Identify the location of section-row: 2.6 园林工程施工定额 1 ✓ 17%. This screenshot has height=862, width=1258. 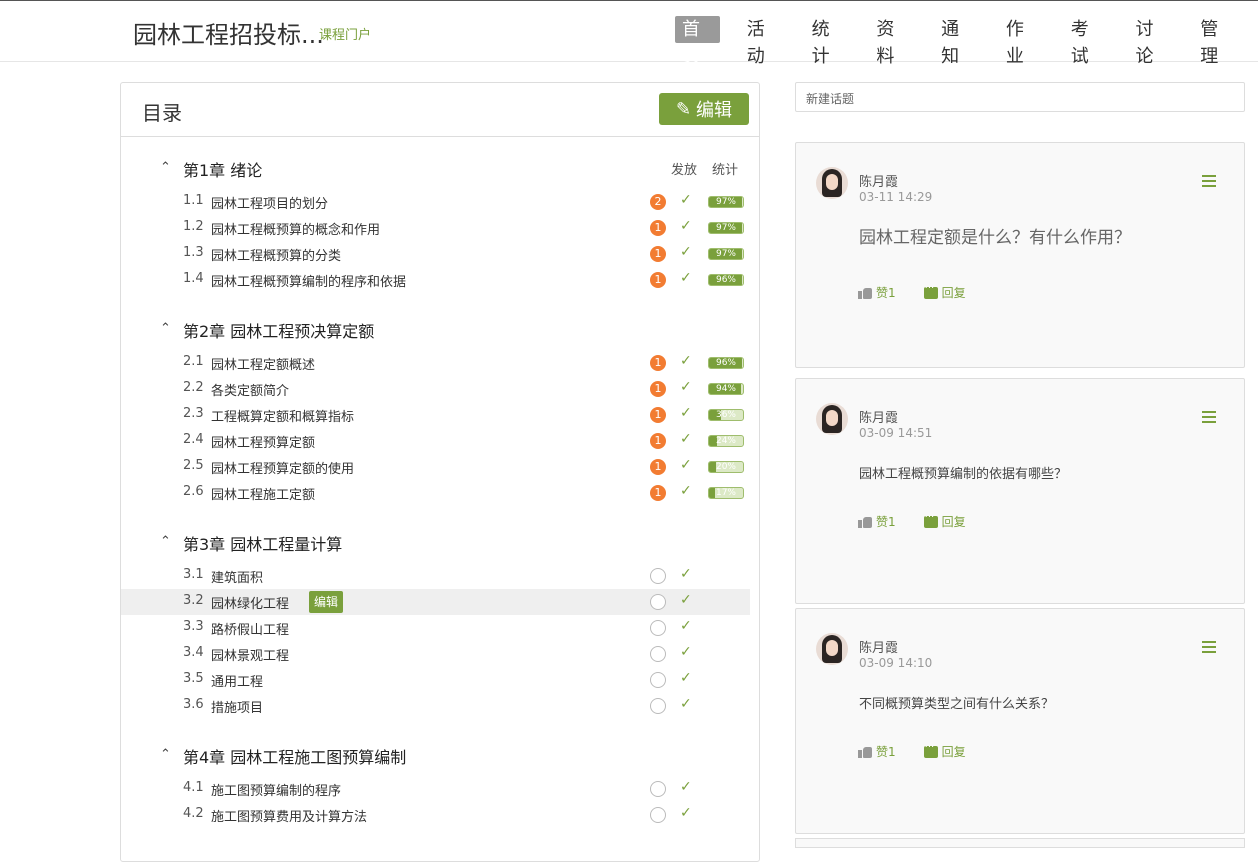
(441, 493).